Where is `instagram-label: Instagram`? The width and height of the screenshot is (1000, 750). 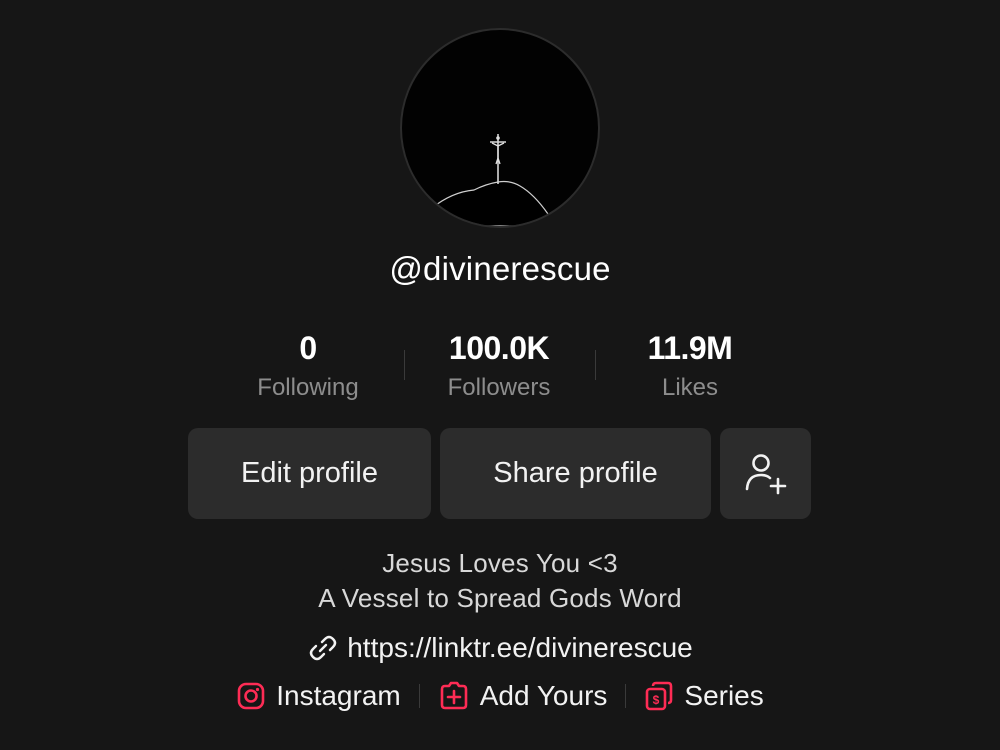 instagram-label: Instagram is located at coordinates (338, 695).